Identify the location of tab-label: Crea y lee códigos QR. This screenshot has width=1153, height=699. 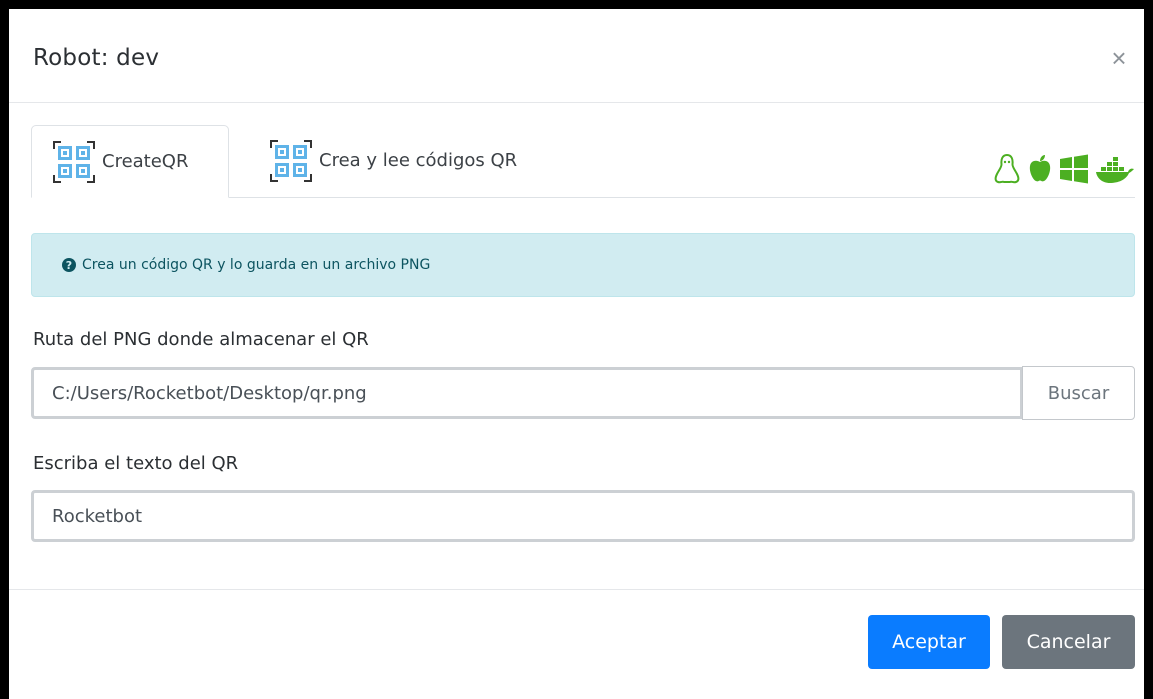
(418, 160).